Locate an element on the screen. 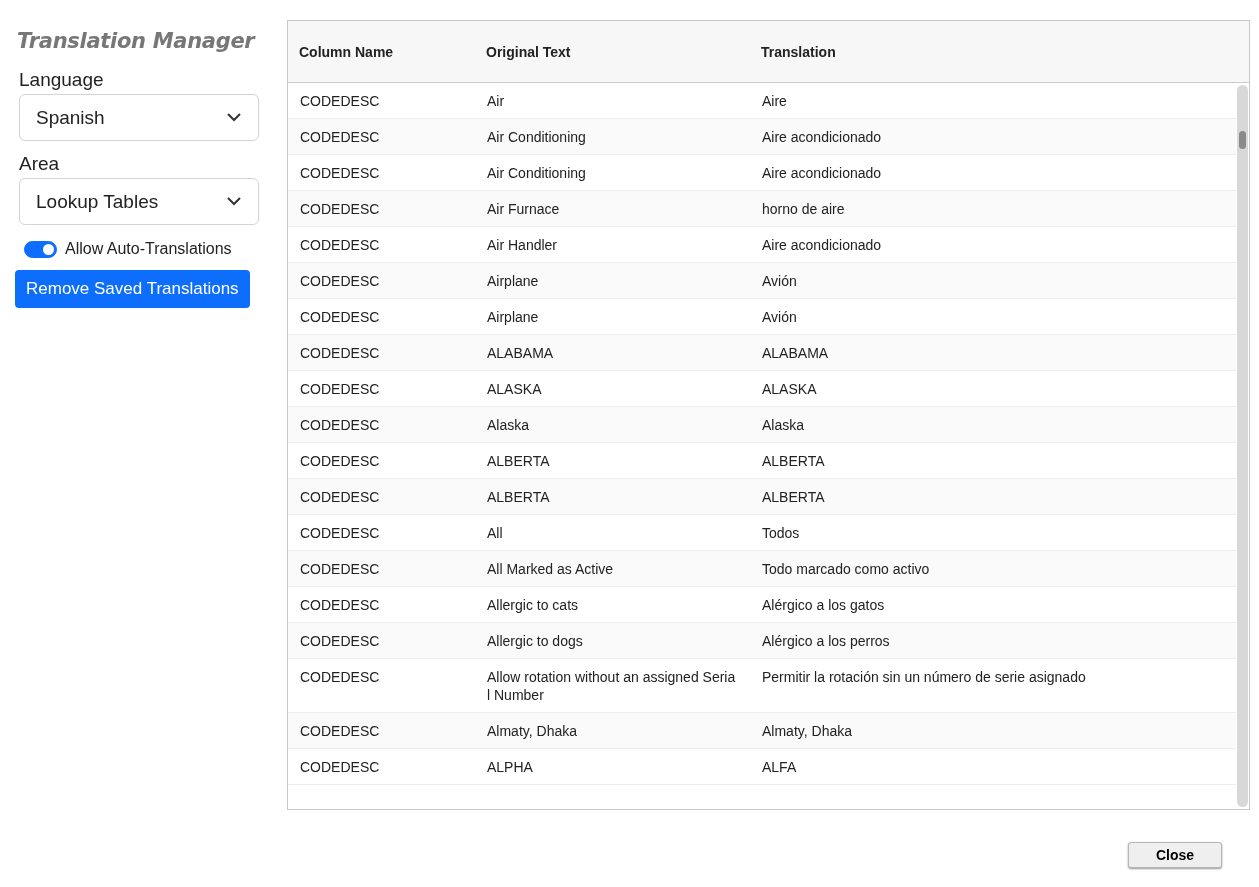 This screenshot has height=887, width=1259. table-cell-text: All is located at coordinates (495, 533).